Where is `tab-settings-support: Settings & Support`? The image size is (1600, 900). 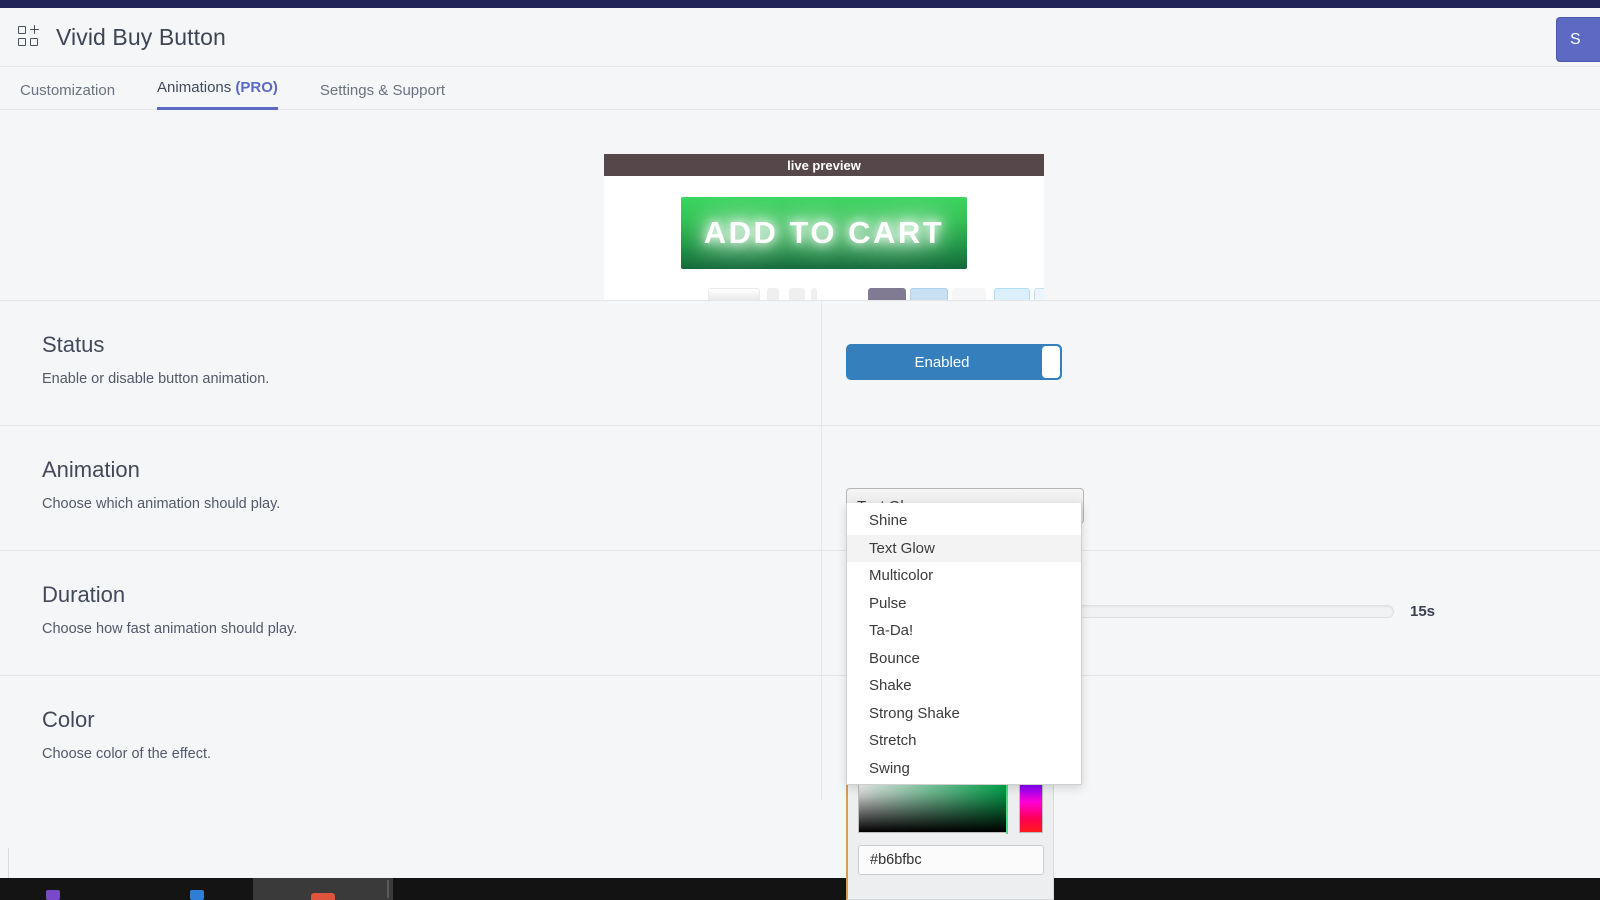 tab-settings-support: Settings & Support is located at coordinates (382, 96).